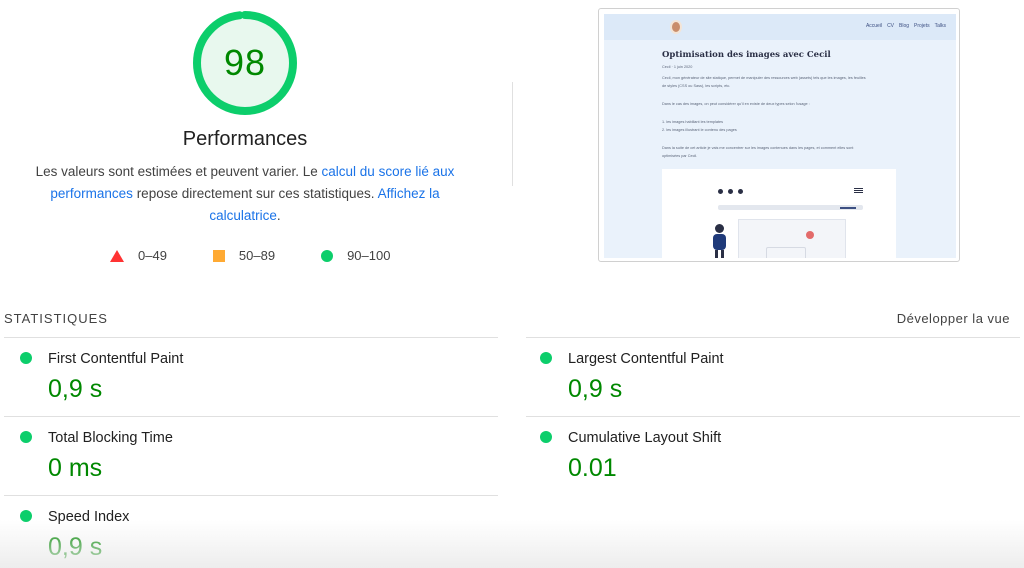  I want to click on performance-score-gauge: 98, so click(245, 63).